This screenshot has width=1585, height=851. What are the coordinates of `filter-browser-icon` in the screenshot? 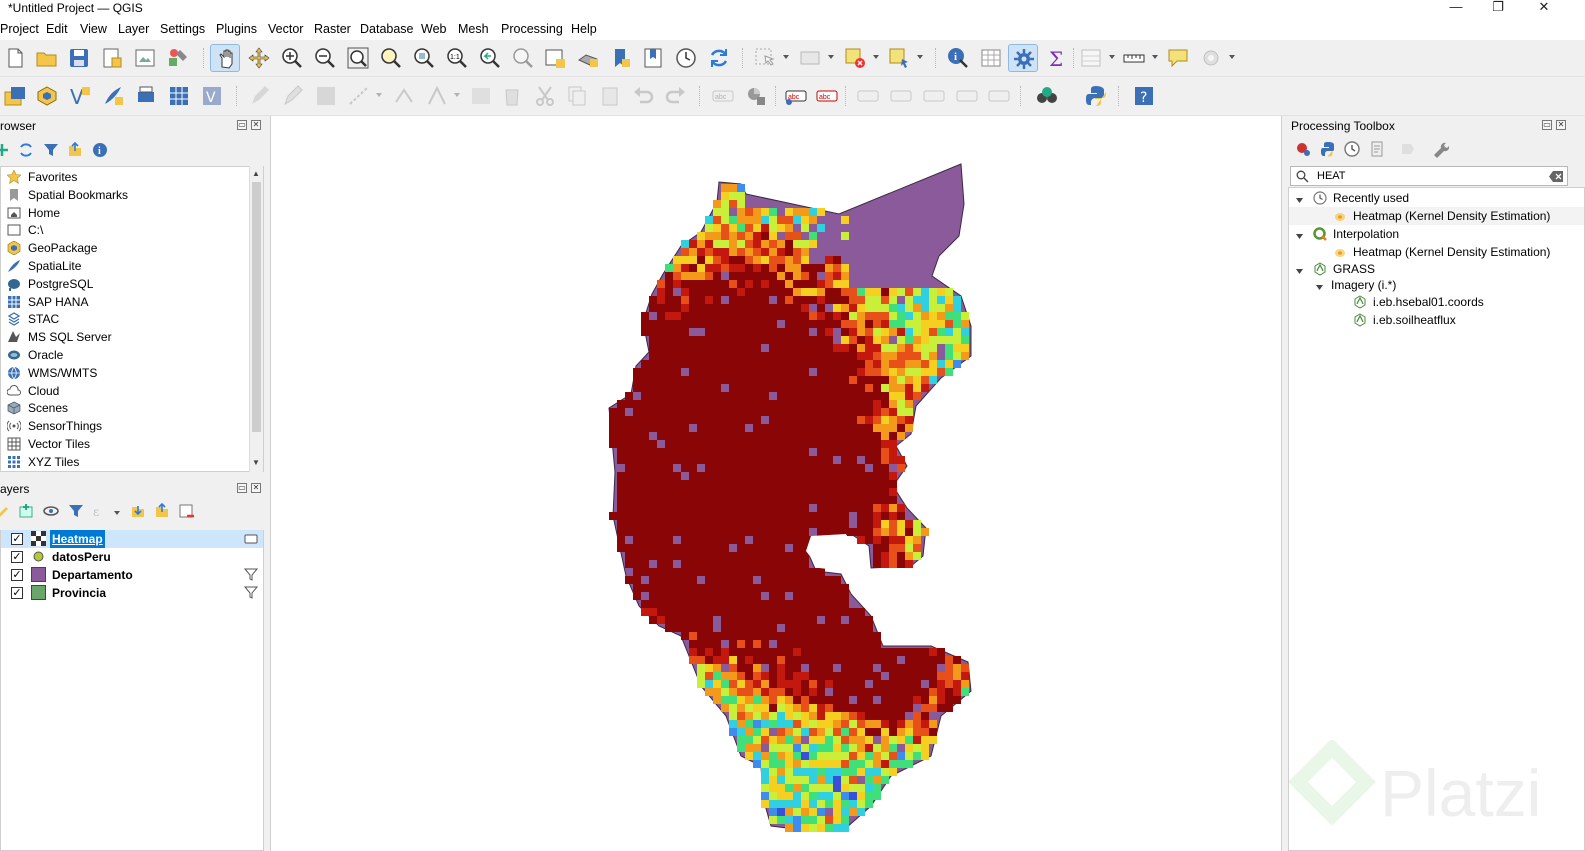 It's located at (51, 150).